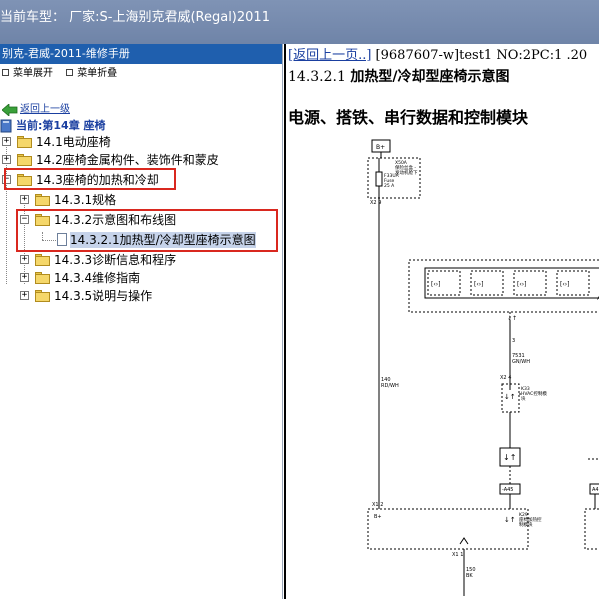  I want to click on back-page-link: [返回上一页..], so click(329, 55).